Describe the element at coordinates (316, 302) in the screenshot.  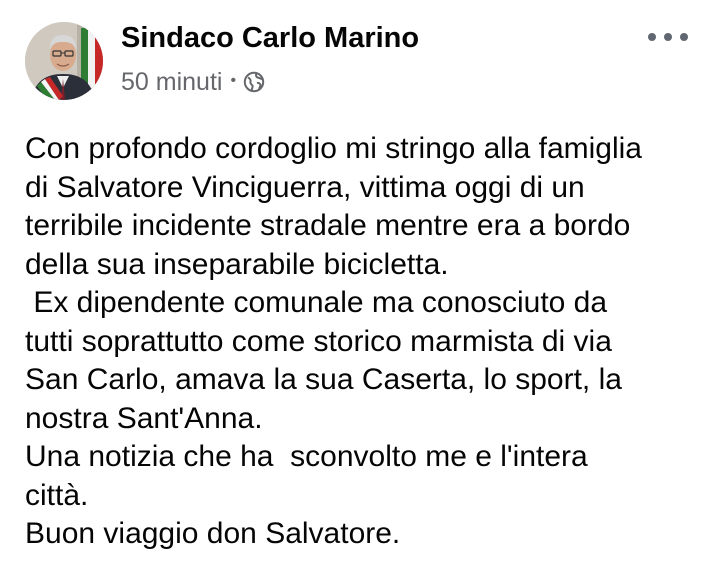
I see `post-text-line: Ex dipendente comunale ma conosciuto da` at that location.